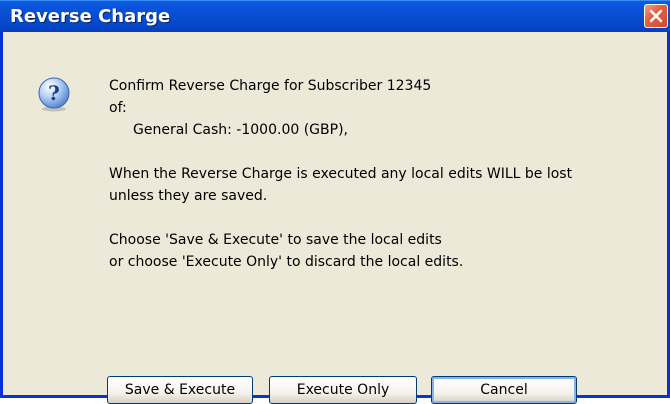  I want to click on save-execute-button: Save & Execute, so click(180, 390).